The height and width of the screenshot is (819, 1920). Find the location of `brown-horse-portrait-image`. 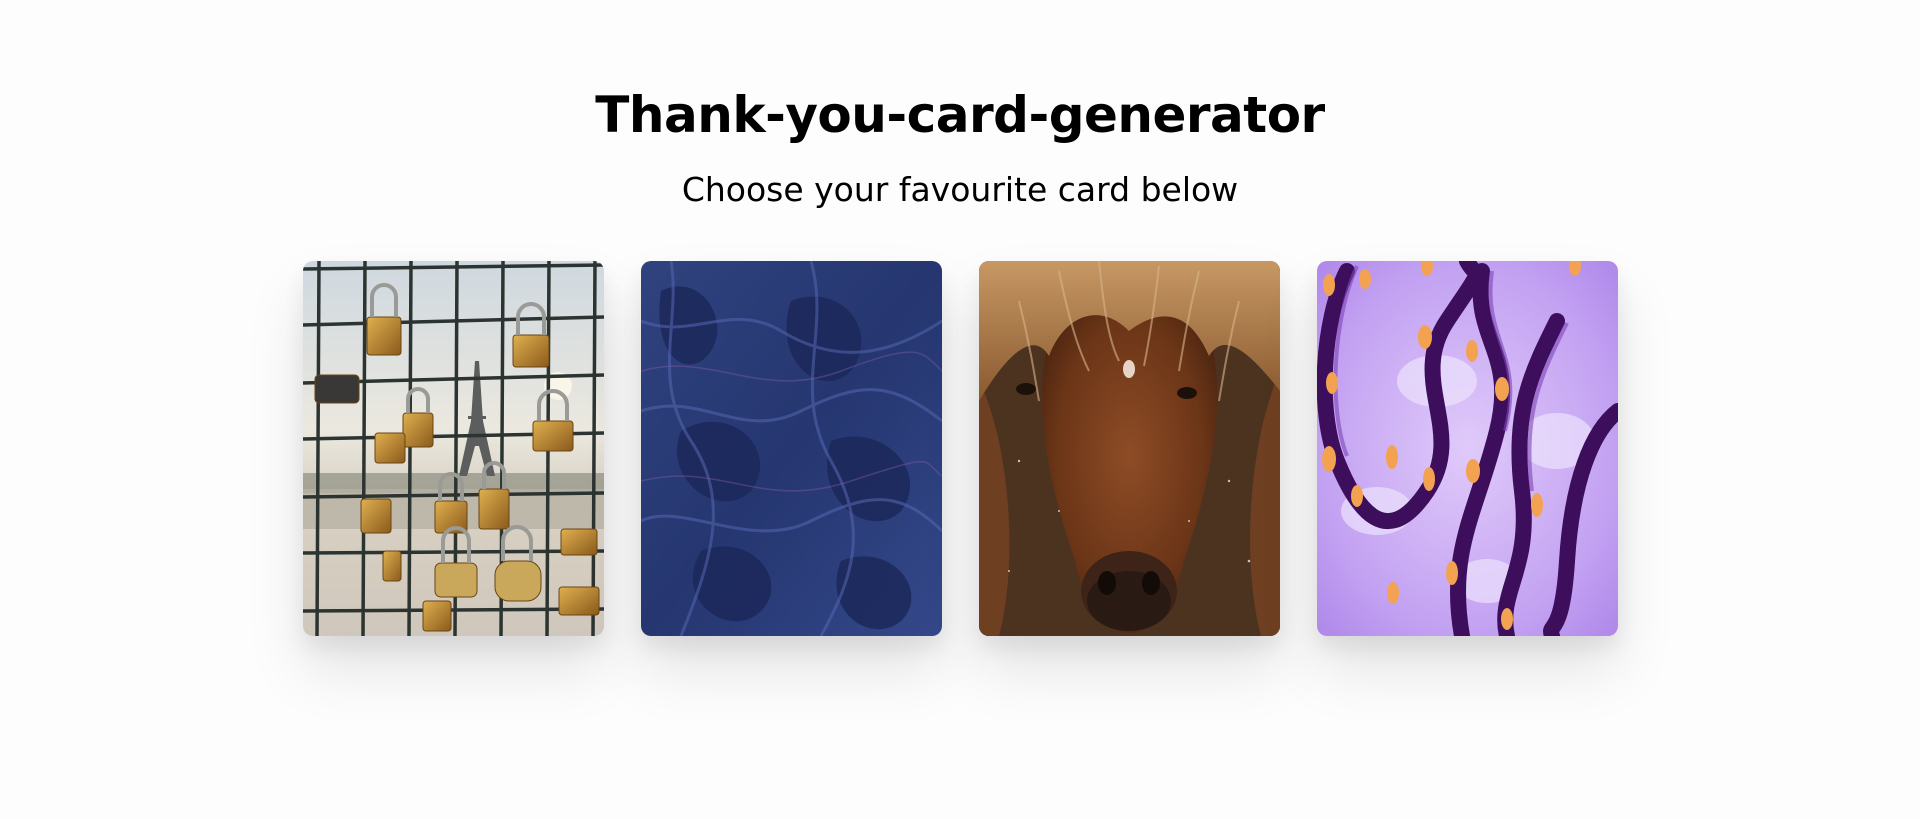

brown-horse-portrait-image is located at coordinates (1129, 448).